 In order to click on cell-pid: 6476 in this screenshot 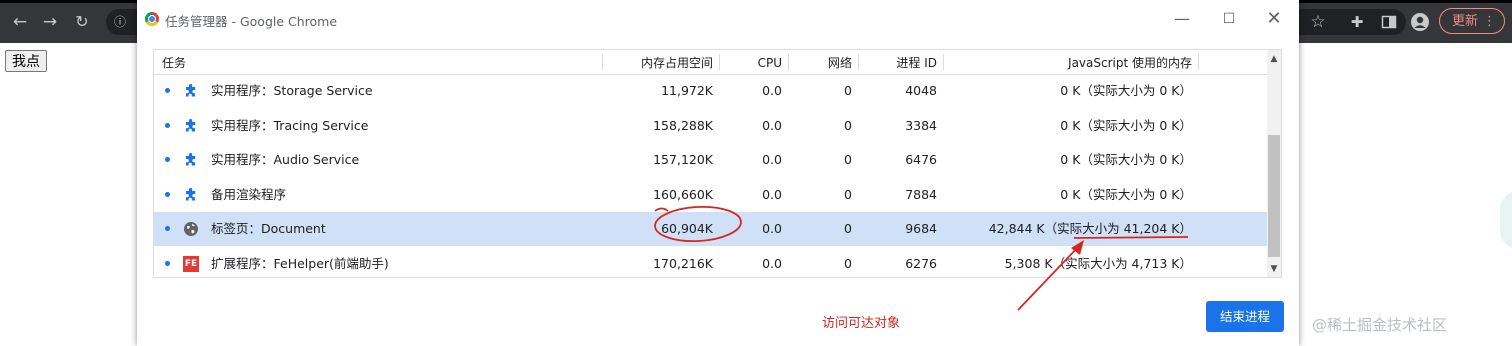, I will do `click(921, 160)`.